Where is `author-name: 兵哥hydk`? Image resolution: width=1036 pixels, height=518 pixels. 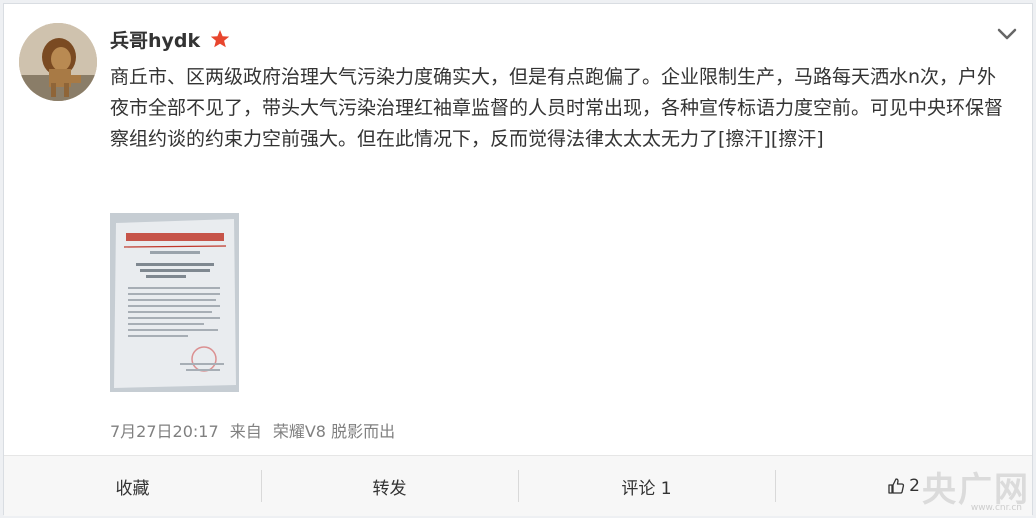
author-name: 兵哥hydk is located at coordinates (155, 39).